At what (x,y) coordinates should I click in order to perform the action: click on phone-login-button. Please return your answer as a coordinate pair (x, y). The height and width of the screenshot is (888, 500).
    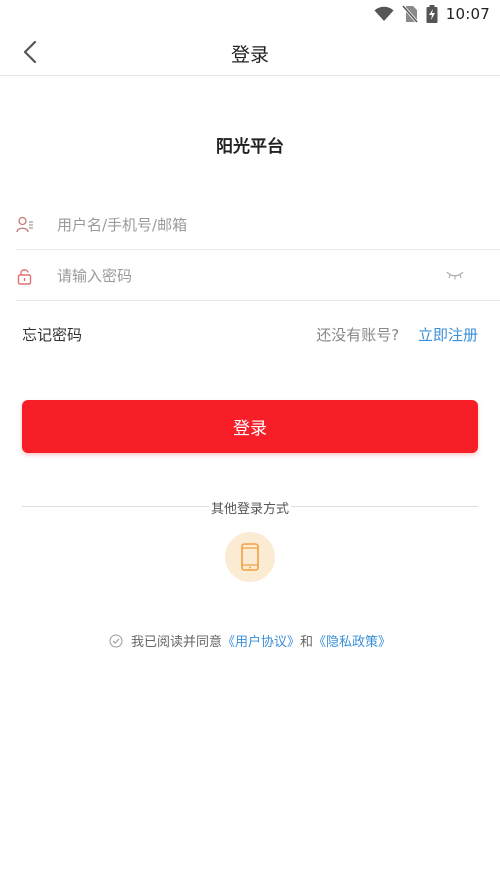
    Looking at the image, I should click on (250, 557).